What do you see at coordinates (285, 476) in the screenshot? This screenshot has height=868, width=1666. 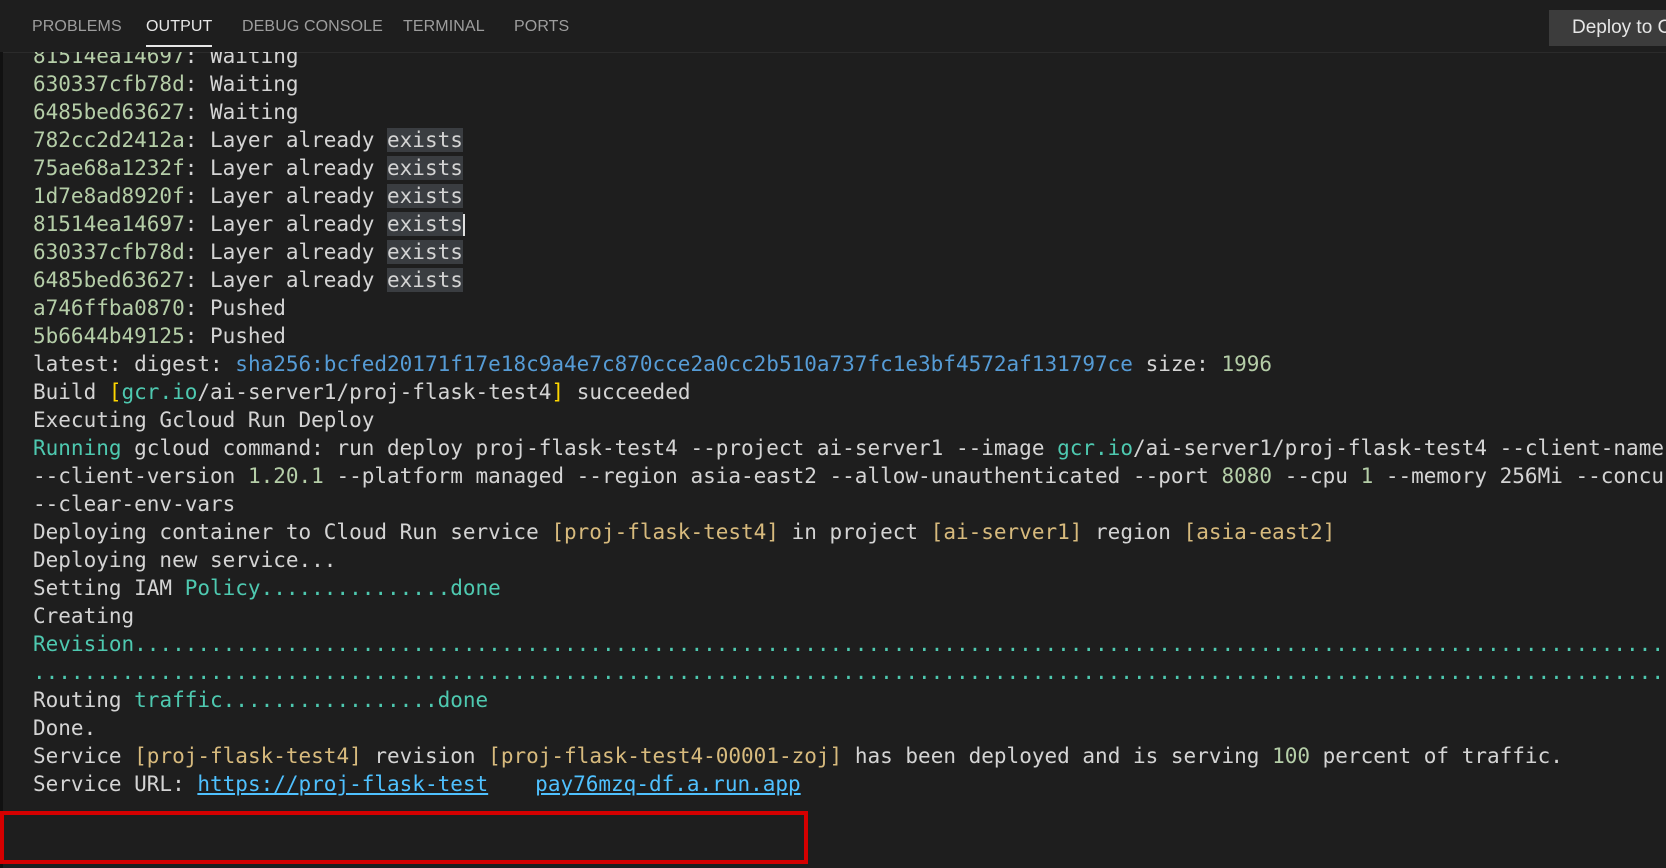 I see `client-version: 1.20.1` at bounding box center [285, 476].